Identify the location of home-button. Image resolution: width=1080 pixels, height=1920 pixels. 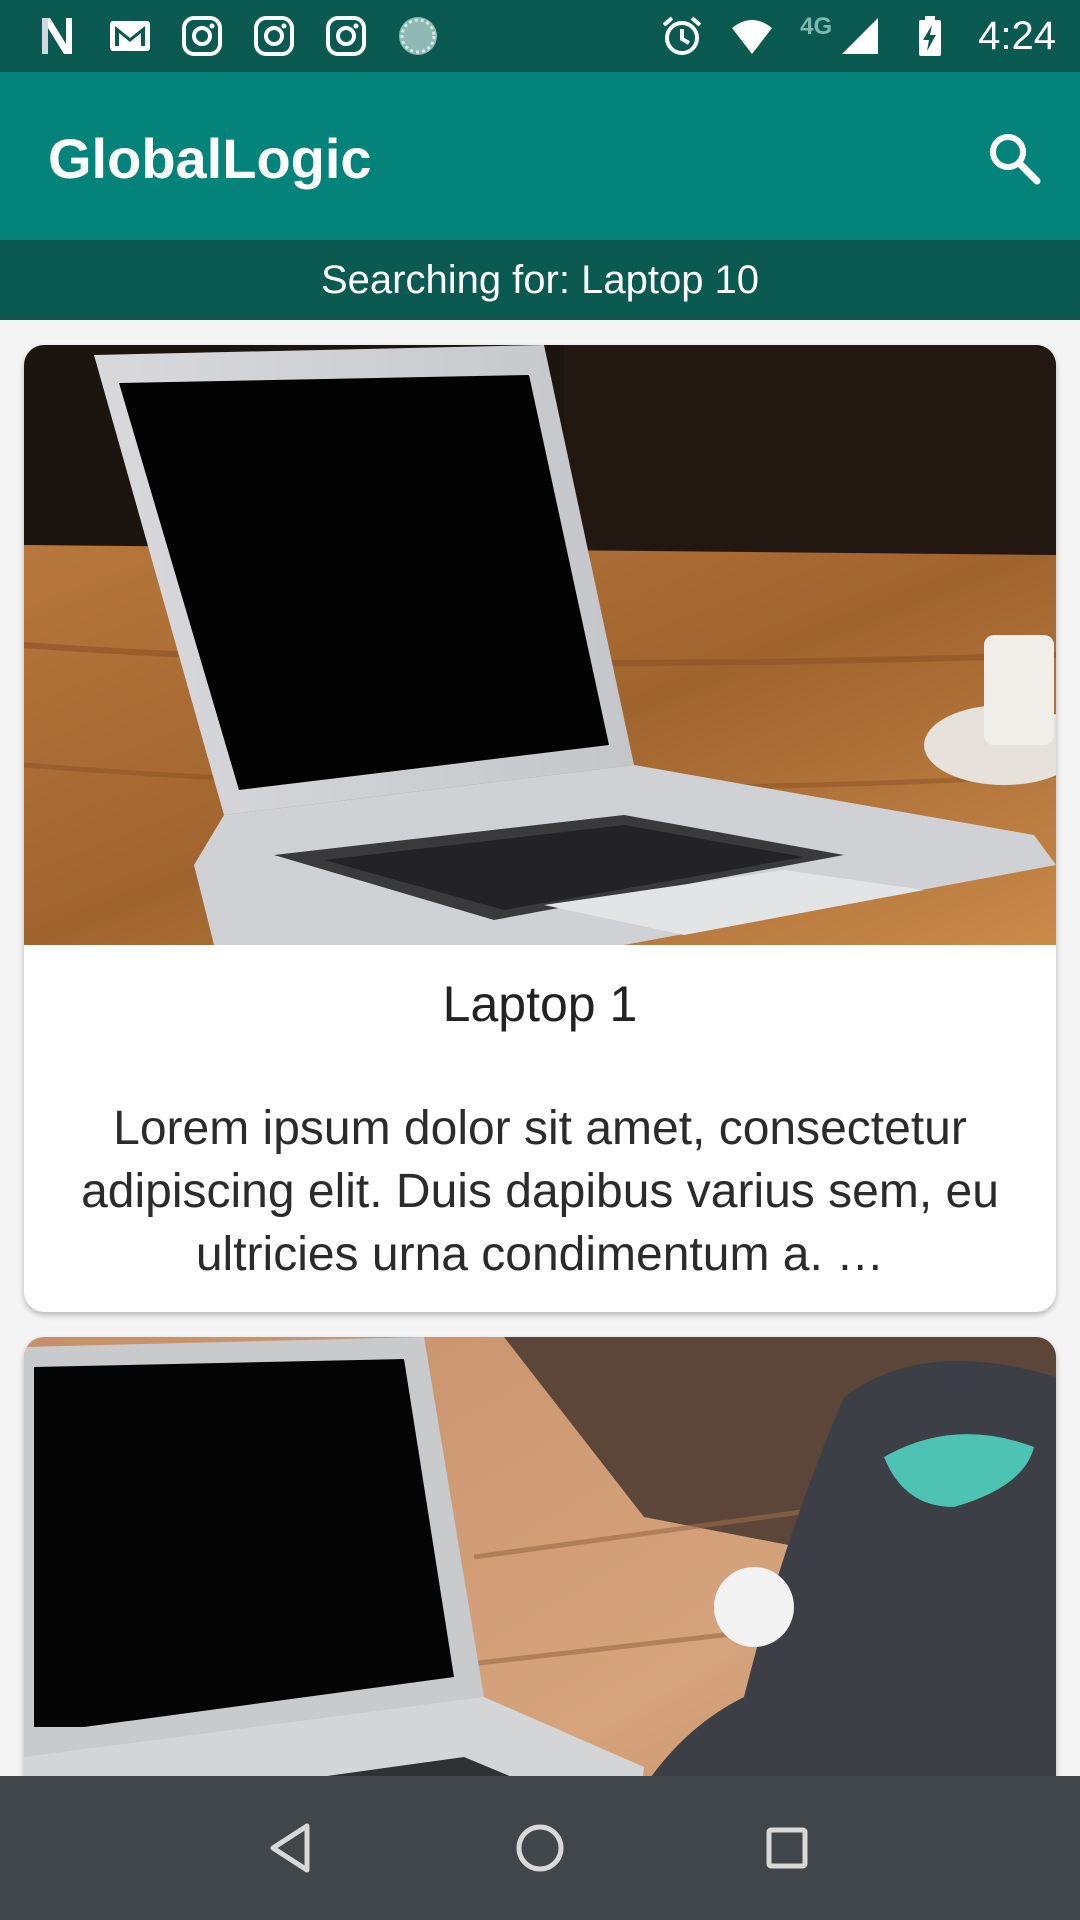
(540, 1848).